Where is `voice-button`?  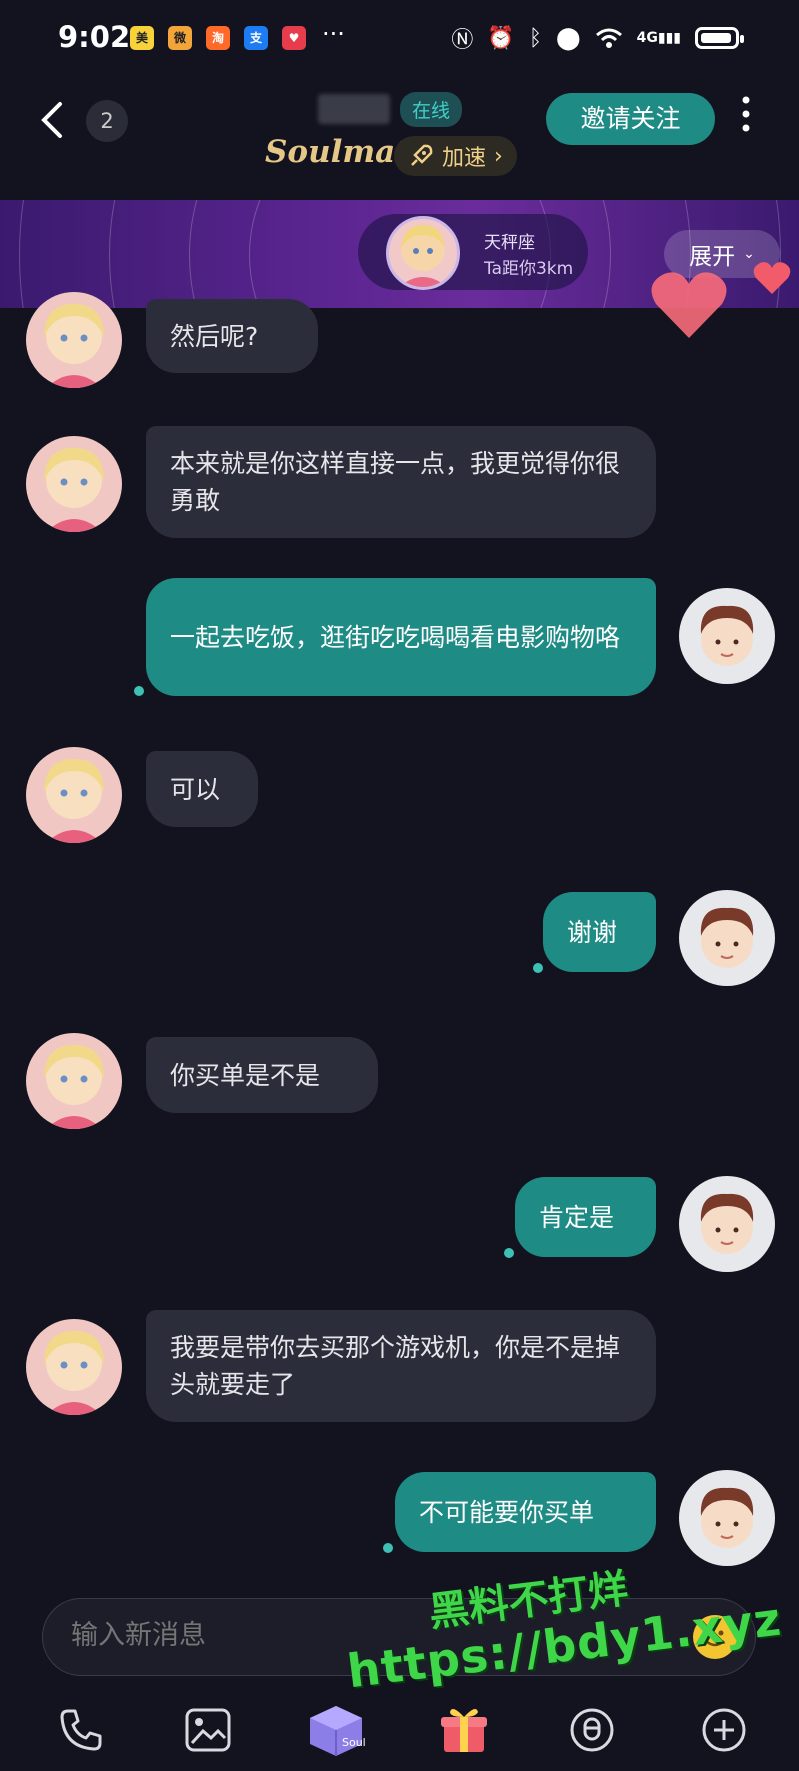 voice-button is located at coordinates (592, 1730).